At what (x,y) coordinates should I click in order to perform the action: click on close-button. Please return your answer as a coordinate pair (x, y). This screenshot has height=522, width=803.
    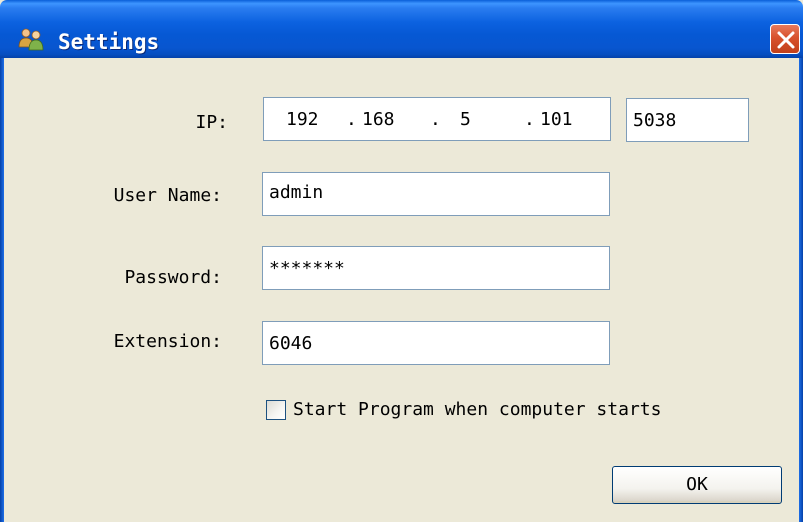
    Looking at the image, I should click on (785, 39).